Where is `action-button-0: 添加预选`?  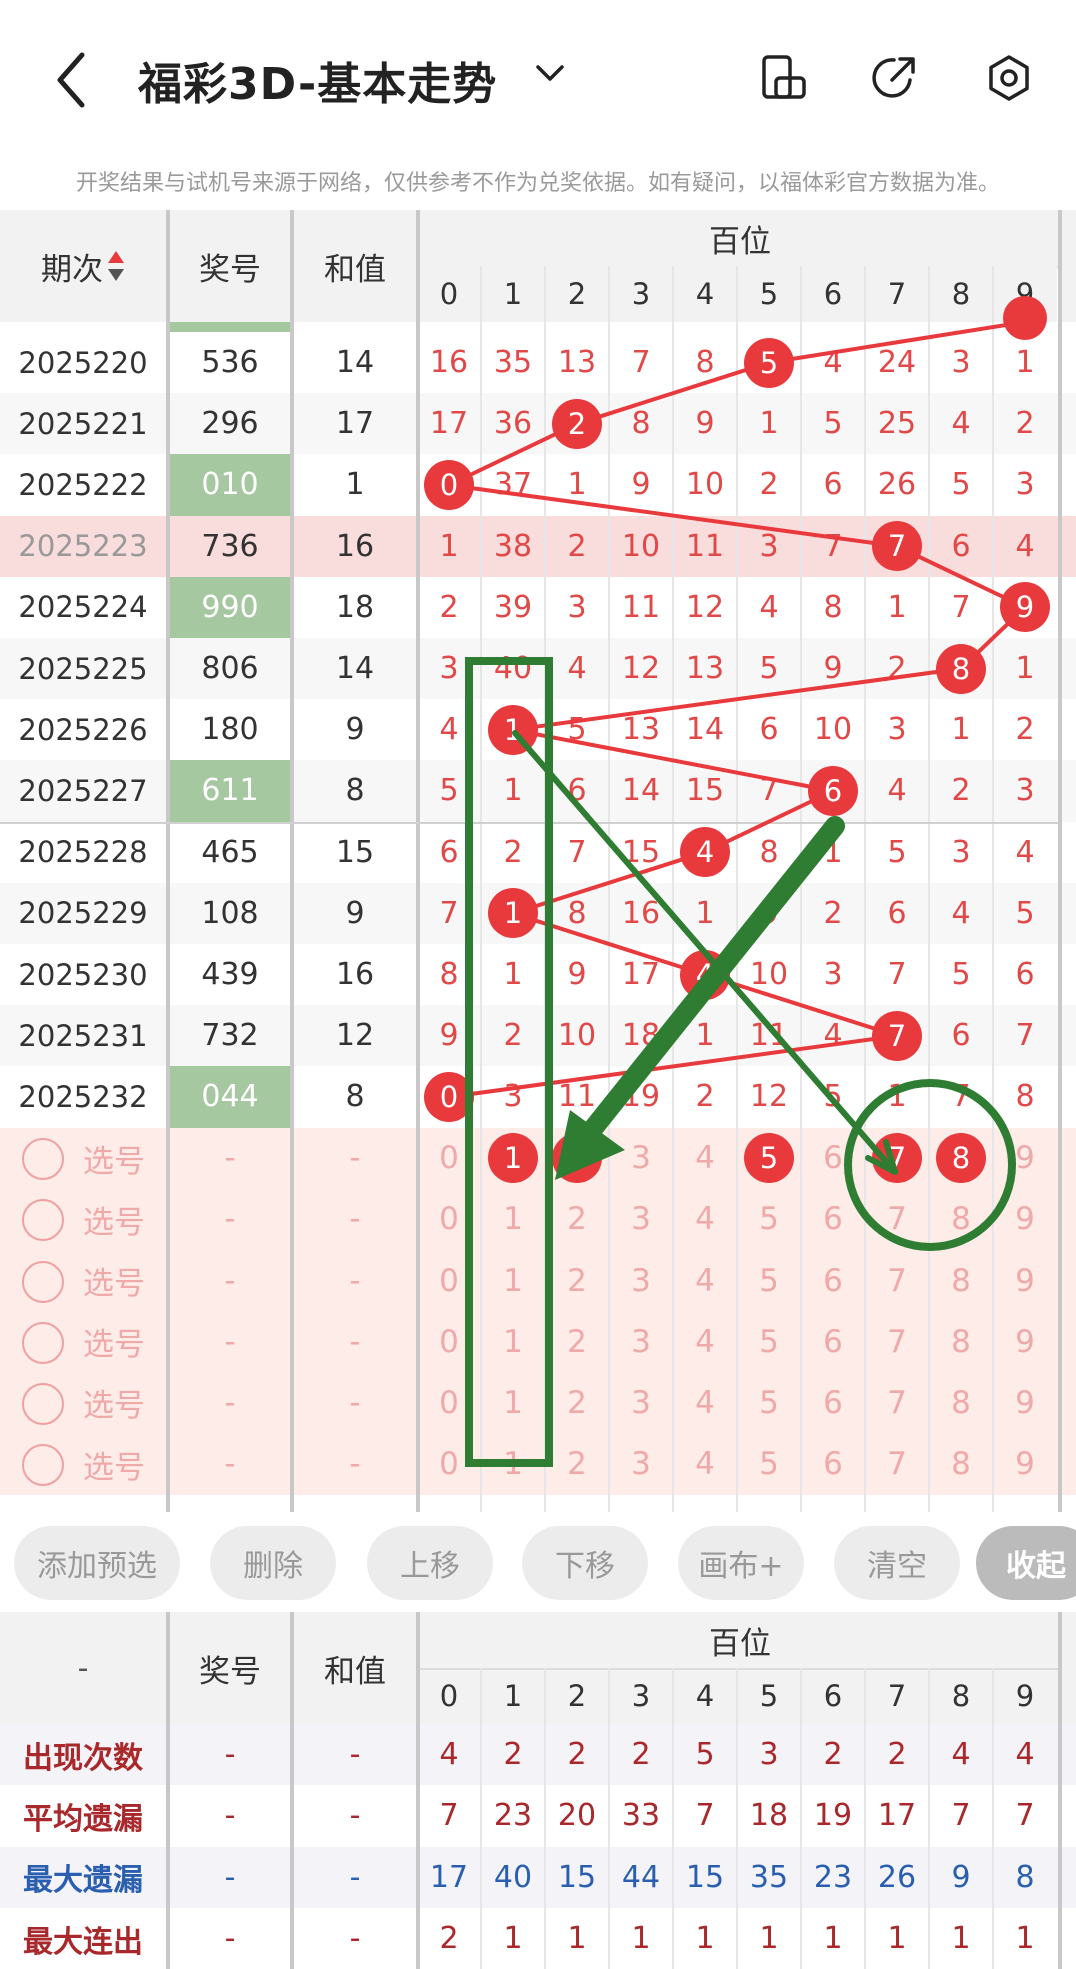
action-button-0: 添加预选 is located at coordinates (97, 1563).